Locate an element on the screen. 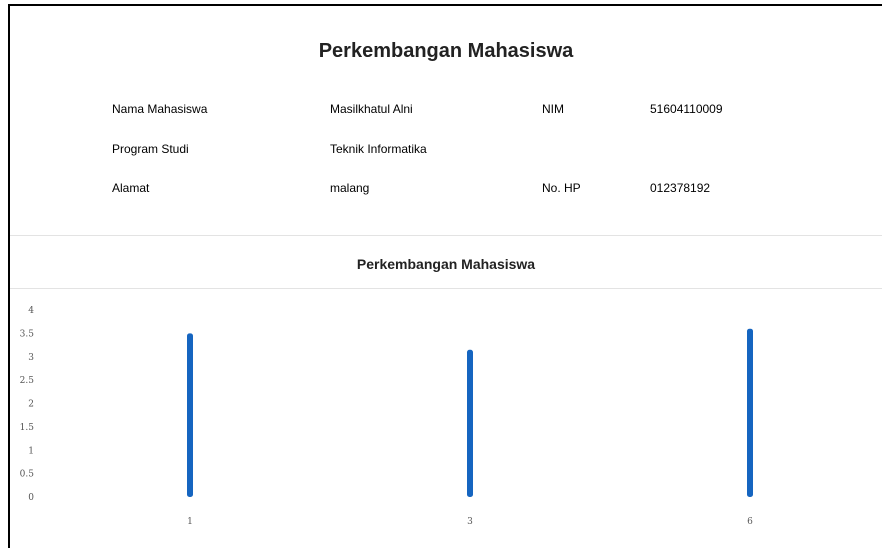 This screenshot has height=549, width=883. x-tick-label: 6 is located at coordinates (750, 522).